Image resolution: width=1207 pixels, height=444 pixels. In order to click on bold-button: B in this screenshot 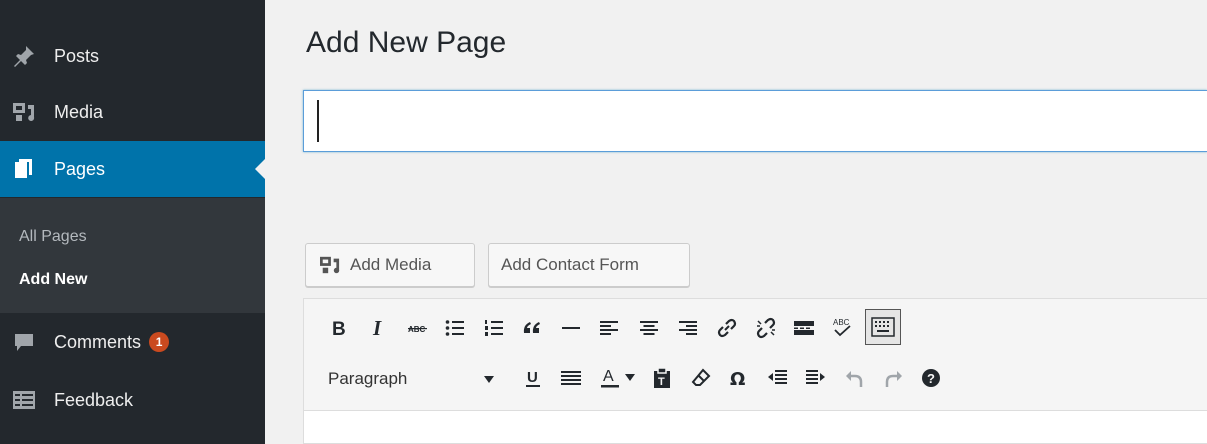, I will do `click(339, 328)`.